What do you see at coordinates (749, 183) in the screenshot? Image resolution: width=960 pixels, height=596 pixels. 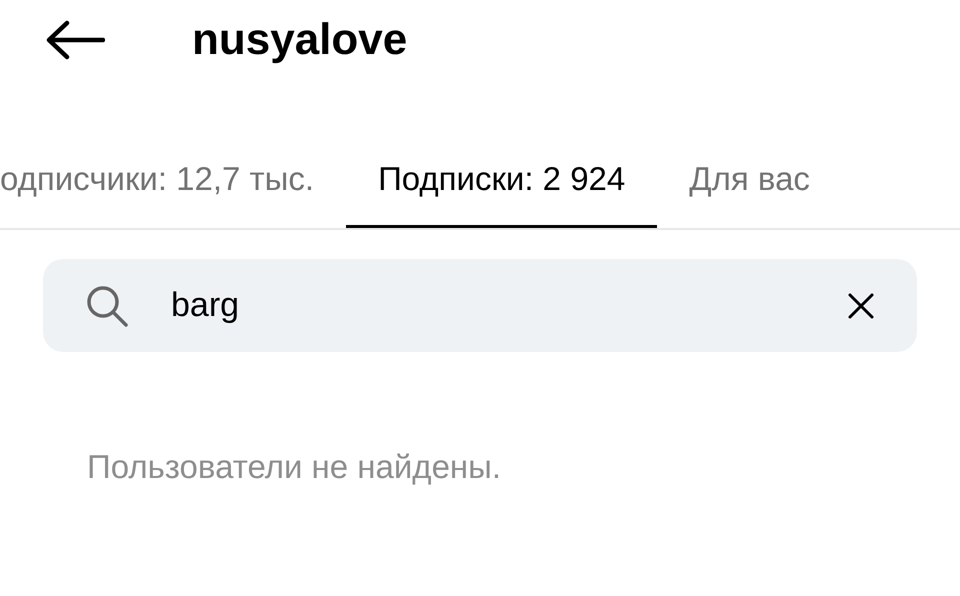 I see `tab: Для вас` at bounding box center [749, 183].